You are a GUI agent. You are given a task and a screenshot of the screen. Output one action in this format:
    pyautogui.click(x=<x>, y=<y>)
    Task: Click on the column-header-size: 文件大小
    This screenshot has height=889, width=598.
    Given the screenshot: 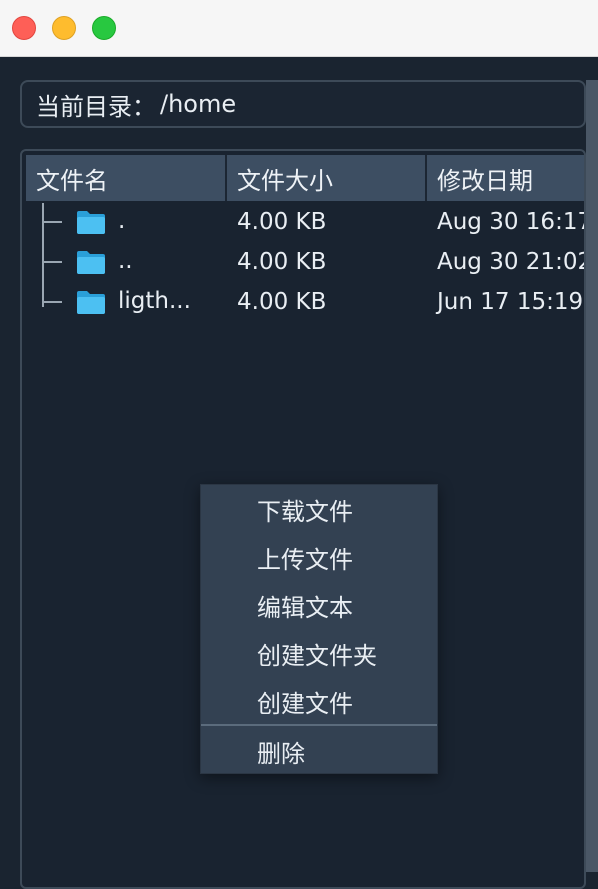 What is the action you would take?
    pyautogui.click(x=327, y=178)
    